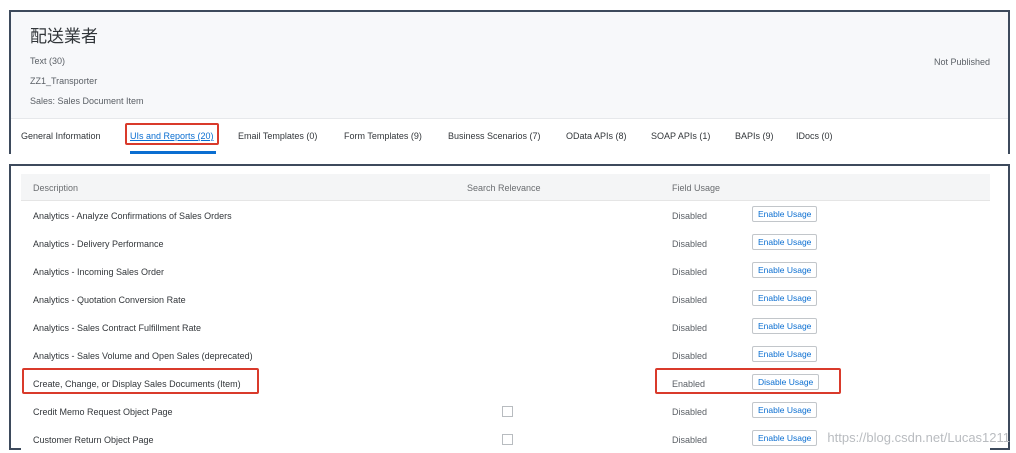 The width and height of the screenshot is (1016, 453). Describe the element at coordinates (680, 136) in the screenshot. I see `tab-soap-apis: SOAP APIs (1)` at that location.